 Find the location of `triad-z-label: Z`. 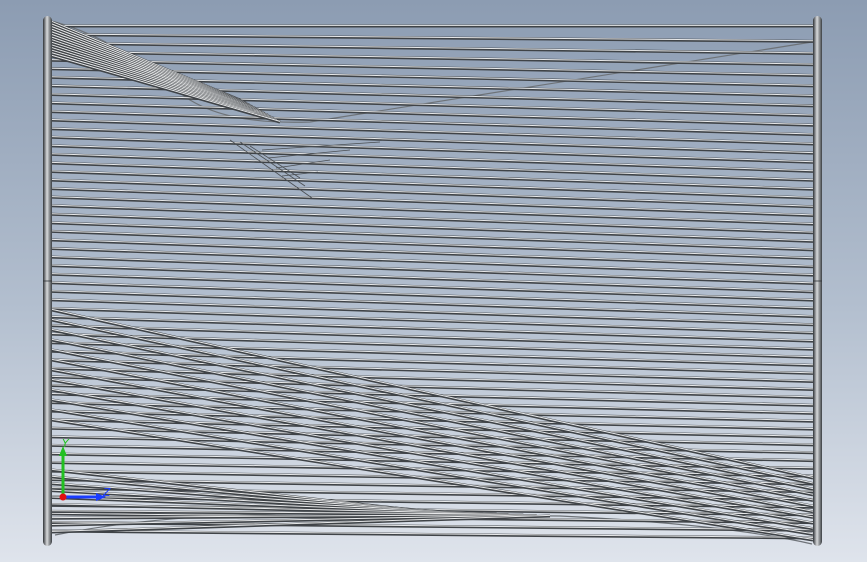

triad-z-label: Z is located at coordinates (106, 492).